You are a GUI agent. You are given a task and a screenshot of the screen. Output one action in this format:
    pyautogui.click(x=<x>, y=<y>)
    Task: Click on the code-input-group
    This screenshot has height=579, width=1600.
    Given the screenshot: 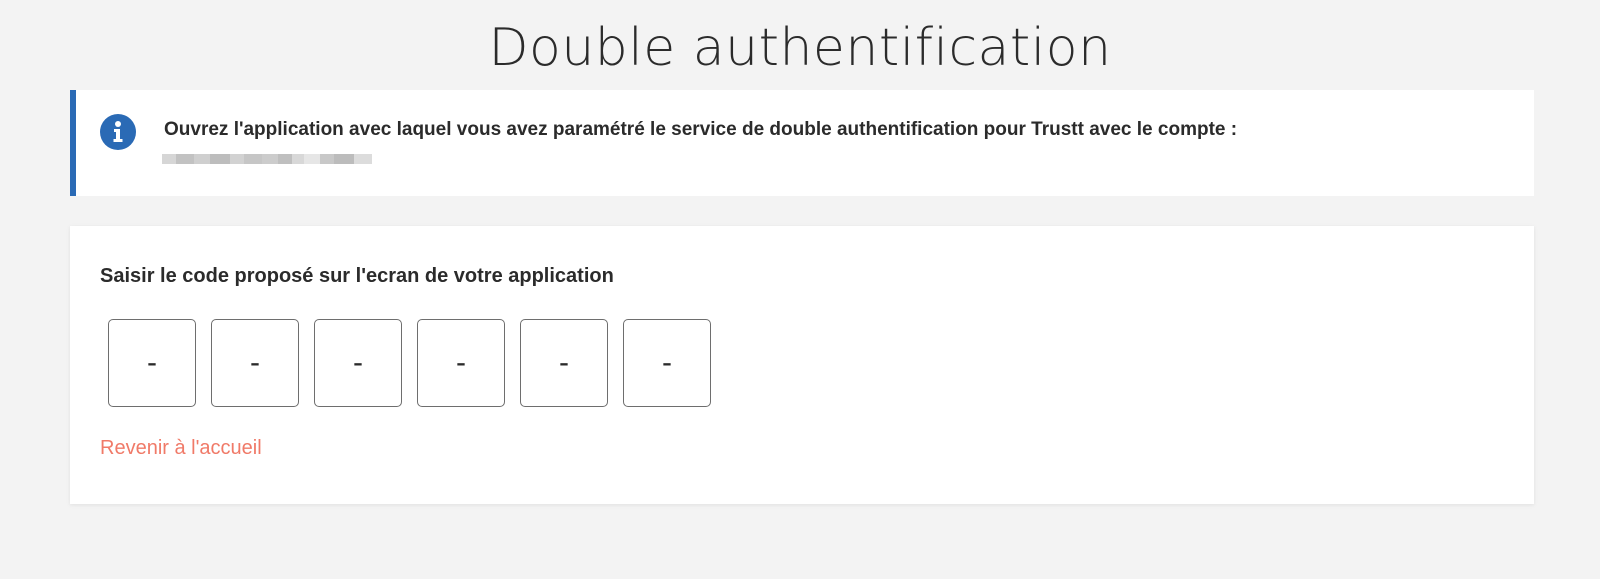 What is the action you would take?
    pyautogui.click(x=409, y=363)
    